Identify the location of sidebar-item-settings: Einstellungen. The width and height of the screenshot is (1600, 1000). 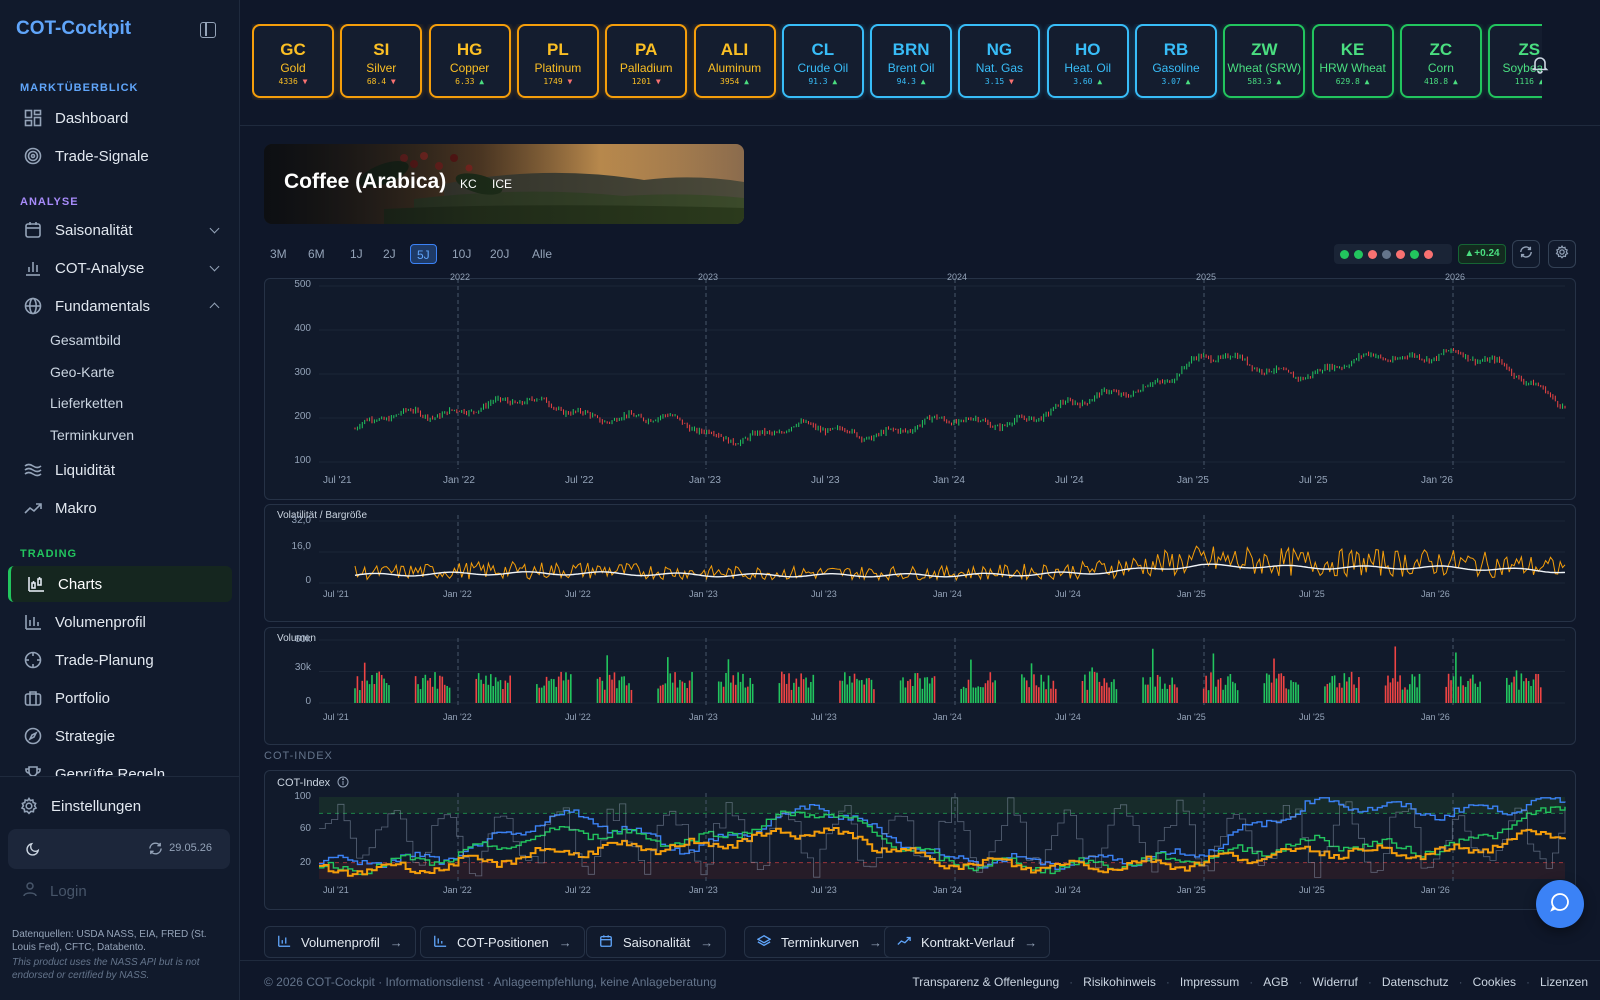
(116, 806).